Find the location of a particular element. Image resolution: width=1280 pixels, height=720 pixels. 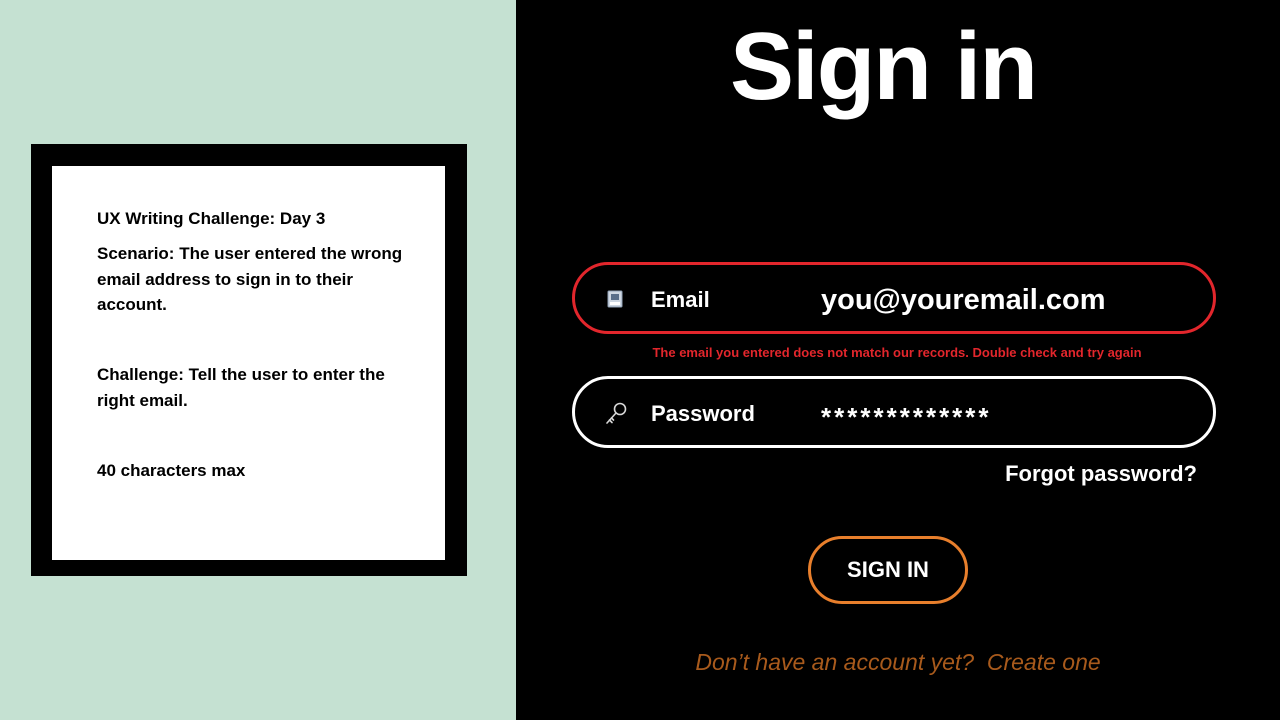

sign-in-button: SIGN IN is located at coordinates (888, 570).